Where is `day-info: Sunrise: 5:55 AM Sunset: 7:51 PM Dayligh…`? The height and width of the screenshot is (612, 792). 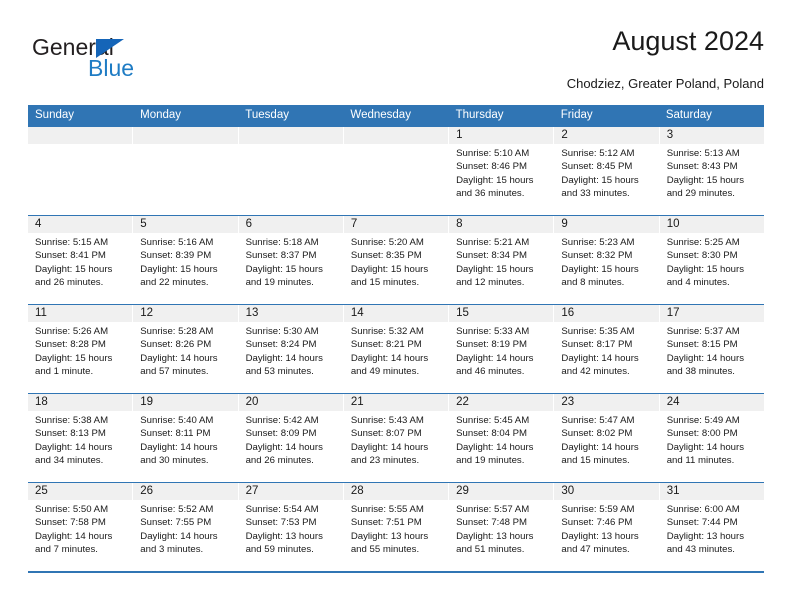
day-info: Sunrise: 5:55 AM Sunset: 7:51 PM Dayligh… is located at coordinates (396, 528).